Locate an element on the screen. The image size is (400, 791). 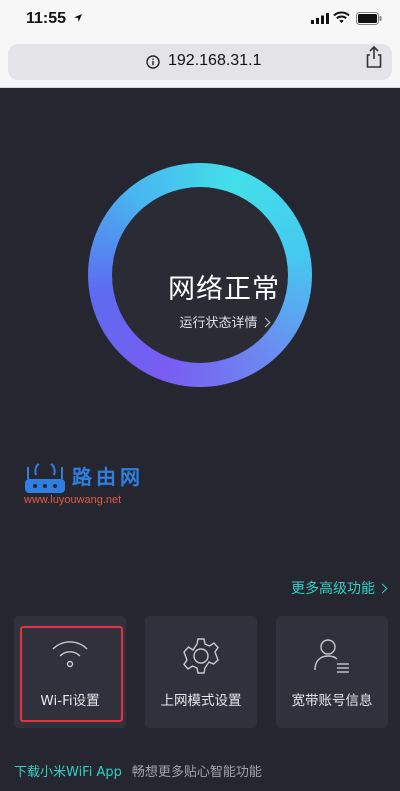
info-icon is located at coordinates (153, 62).